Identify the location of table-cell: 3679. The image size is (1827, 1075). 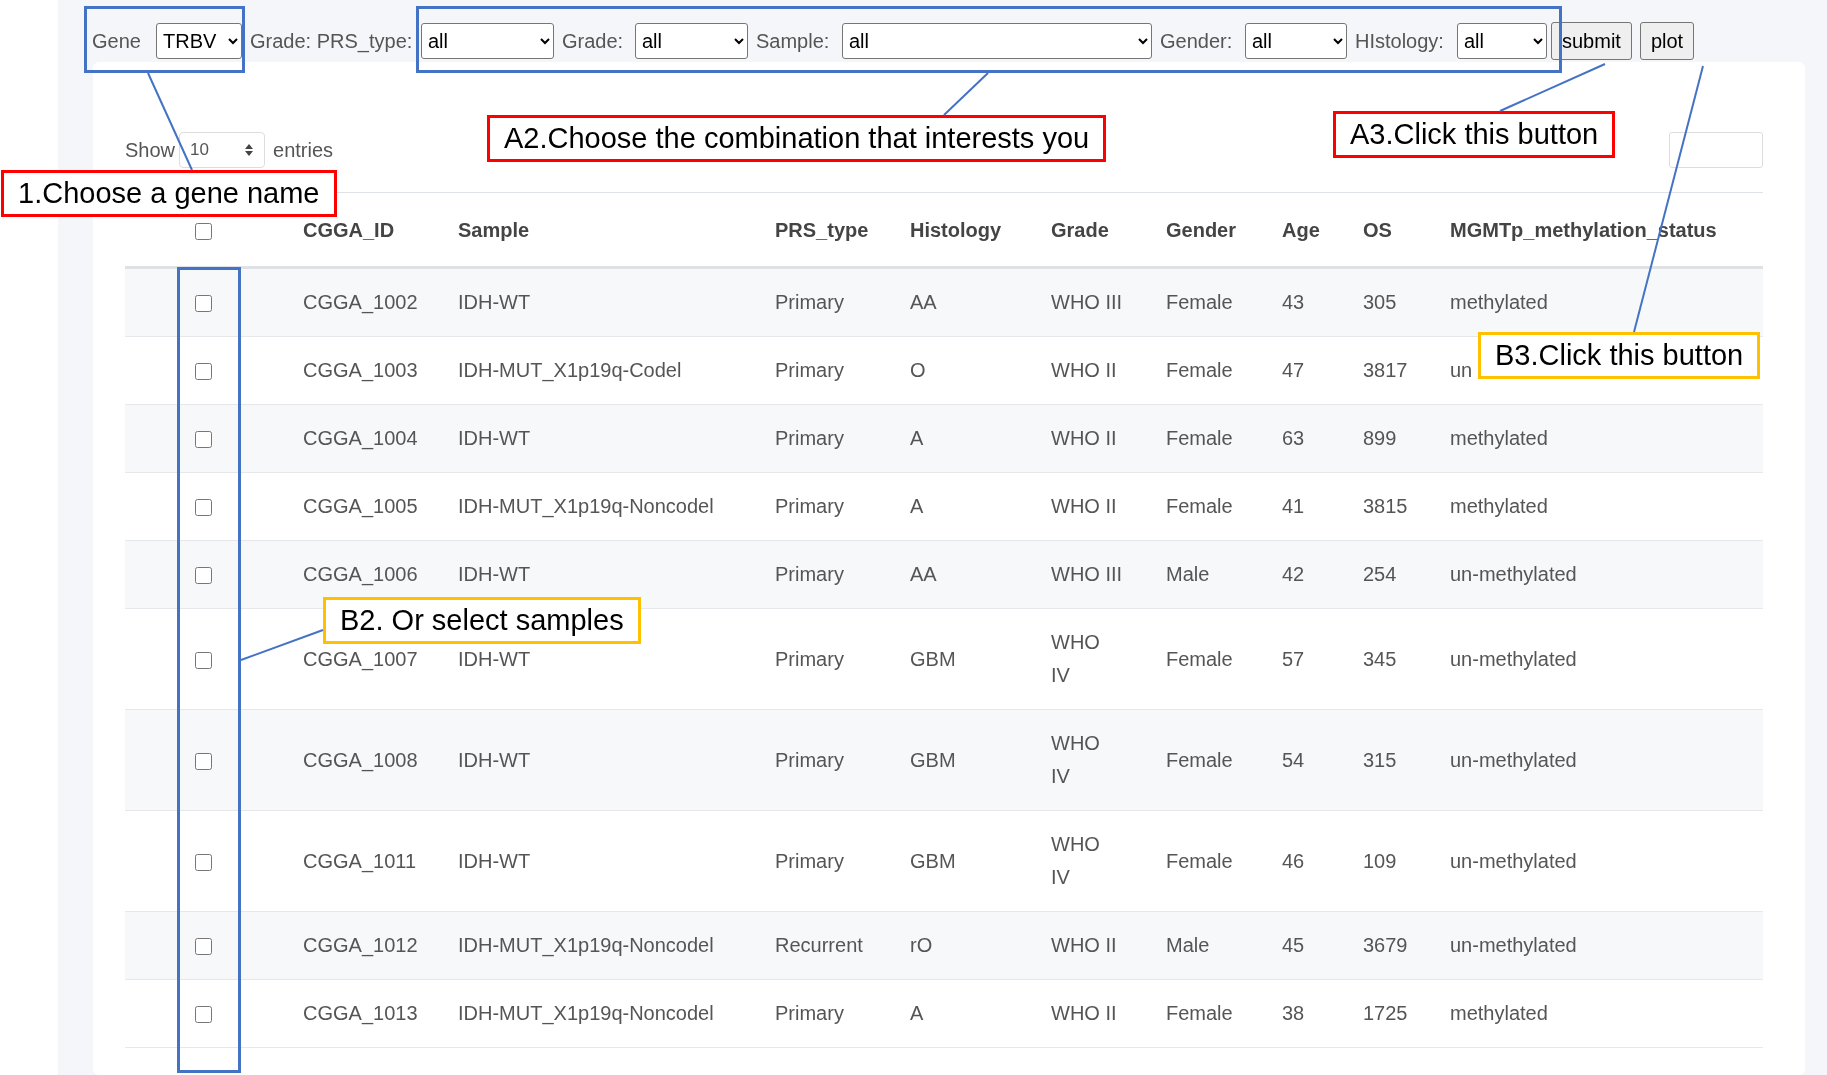
(1394, 945).